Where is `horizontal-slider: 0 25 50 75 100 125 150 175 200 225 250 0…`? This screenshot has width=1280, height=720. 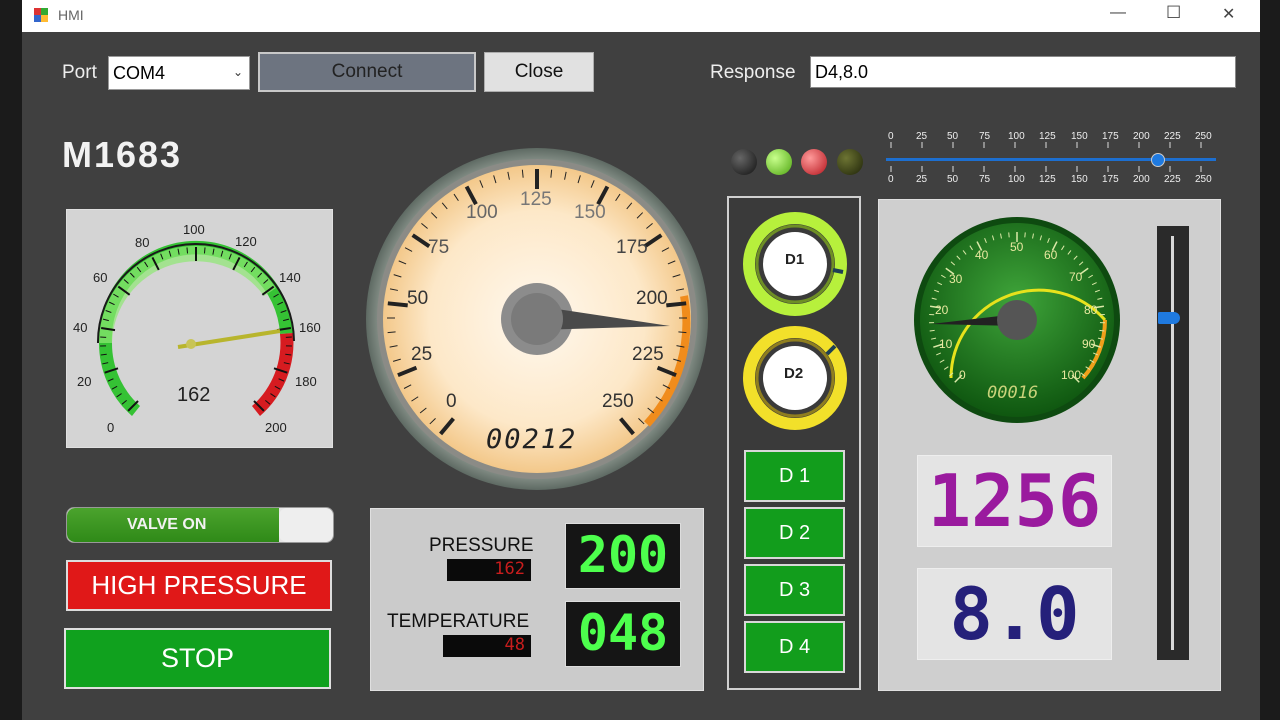 horizontal-slider: 0 25 50 75 100 125 150 175 200 225 250 0… is located at coordinates (1051, 157).